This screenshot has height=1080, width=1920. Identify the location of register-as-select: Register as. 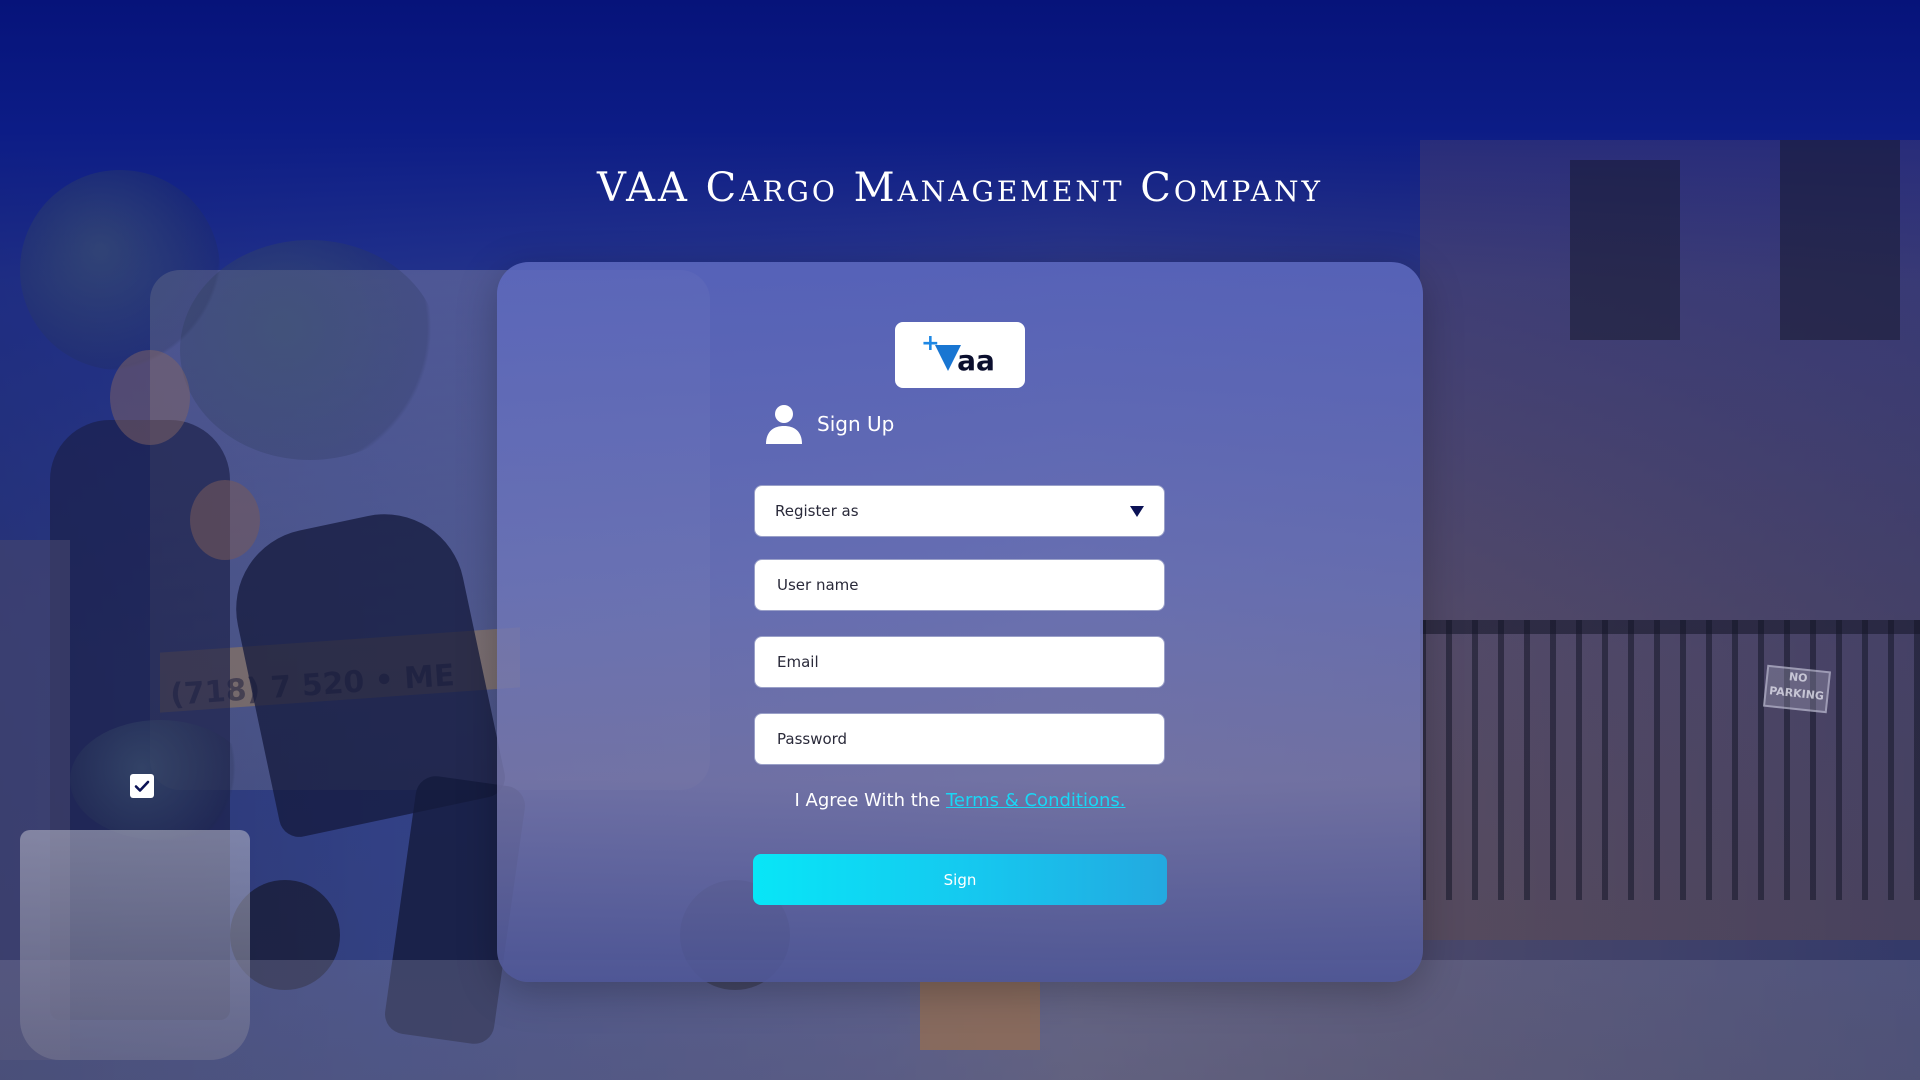
(959, 511).